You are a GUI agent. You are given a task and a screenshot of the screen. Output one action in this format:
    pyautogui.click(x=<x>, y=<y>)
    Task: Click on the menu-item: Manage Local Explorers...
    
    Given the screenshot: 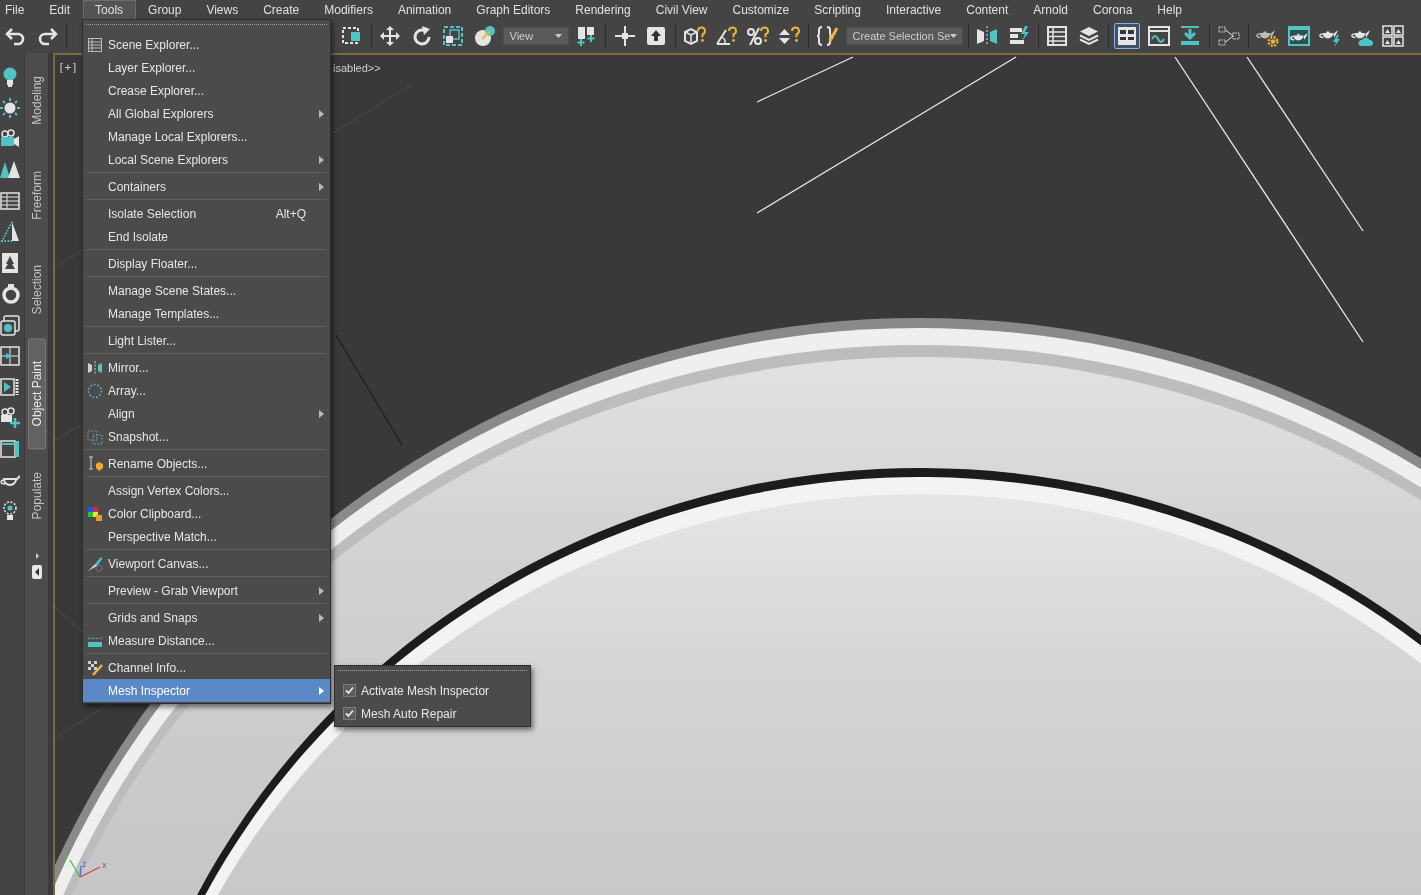 What is the action you would take?
    pyautogui.click(x=206, y=136)
    